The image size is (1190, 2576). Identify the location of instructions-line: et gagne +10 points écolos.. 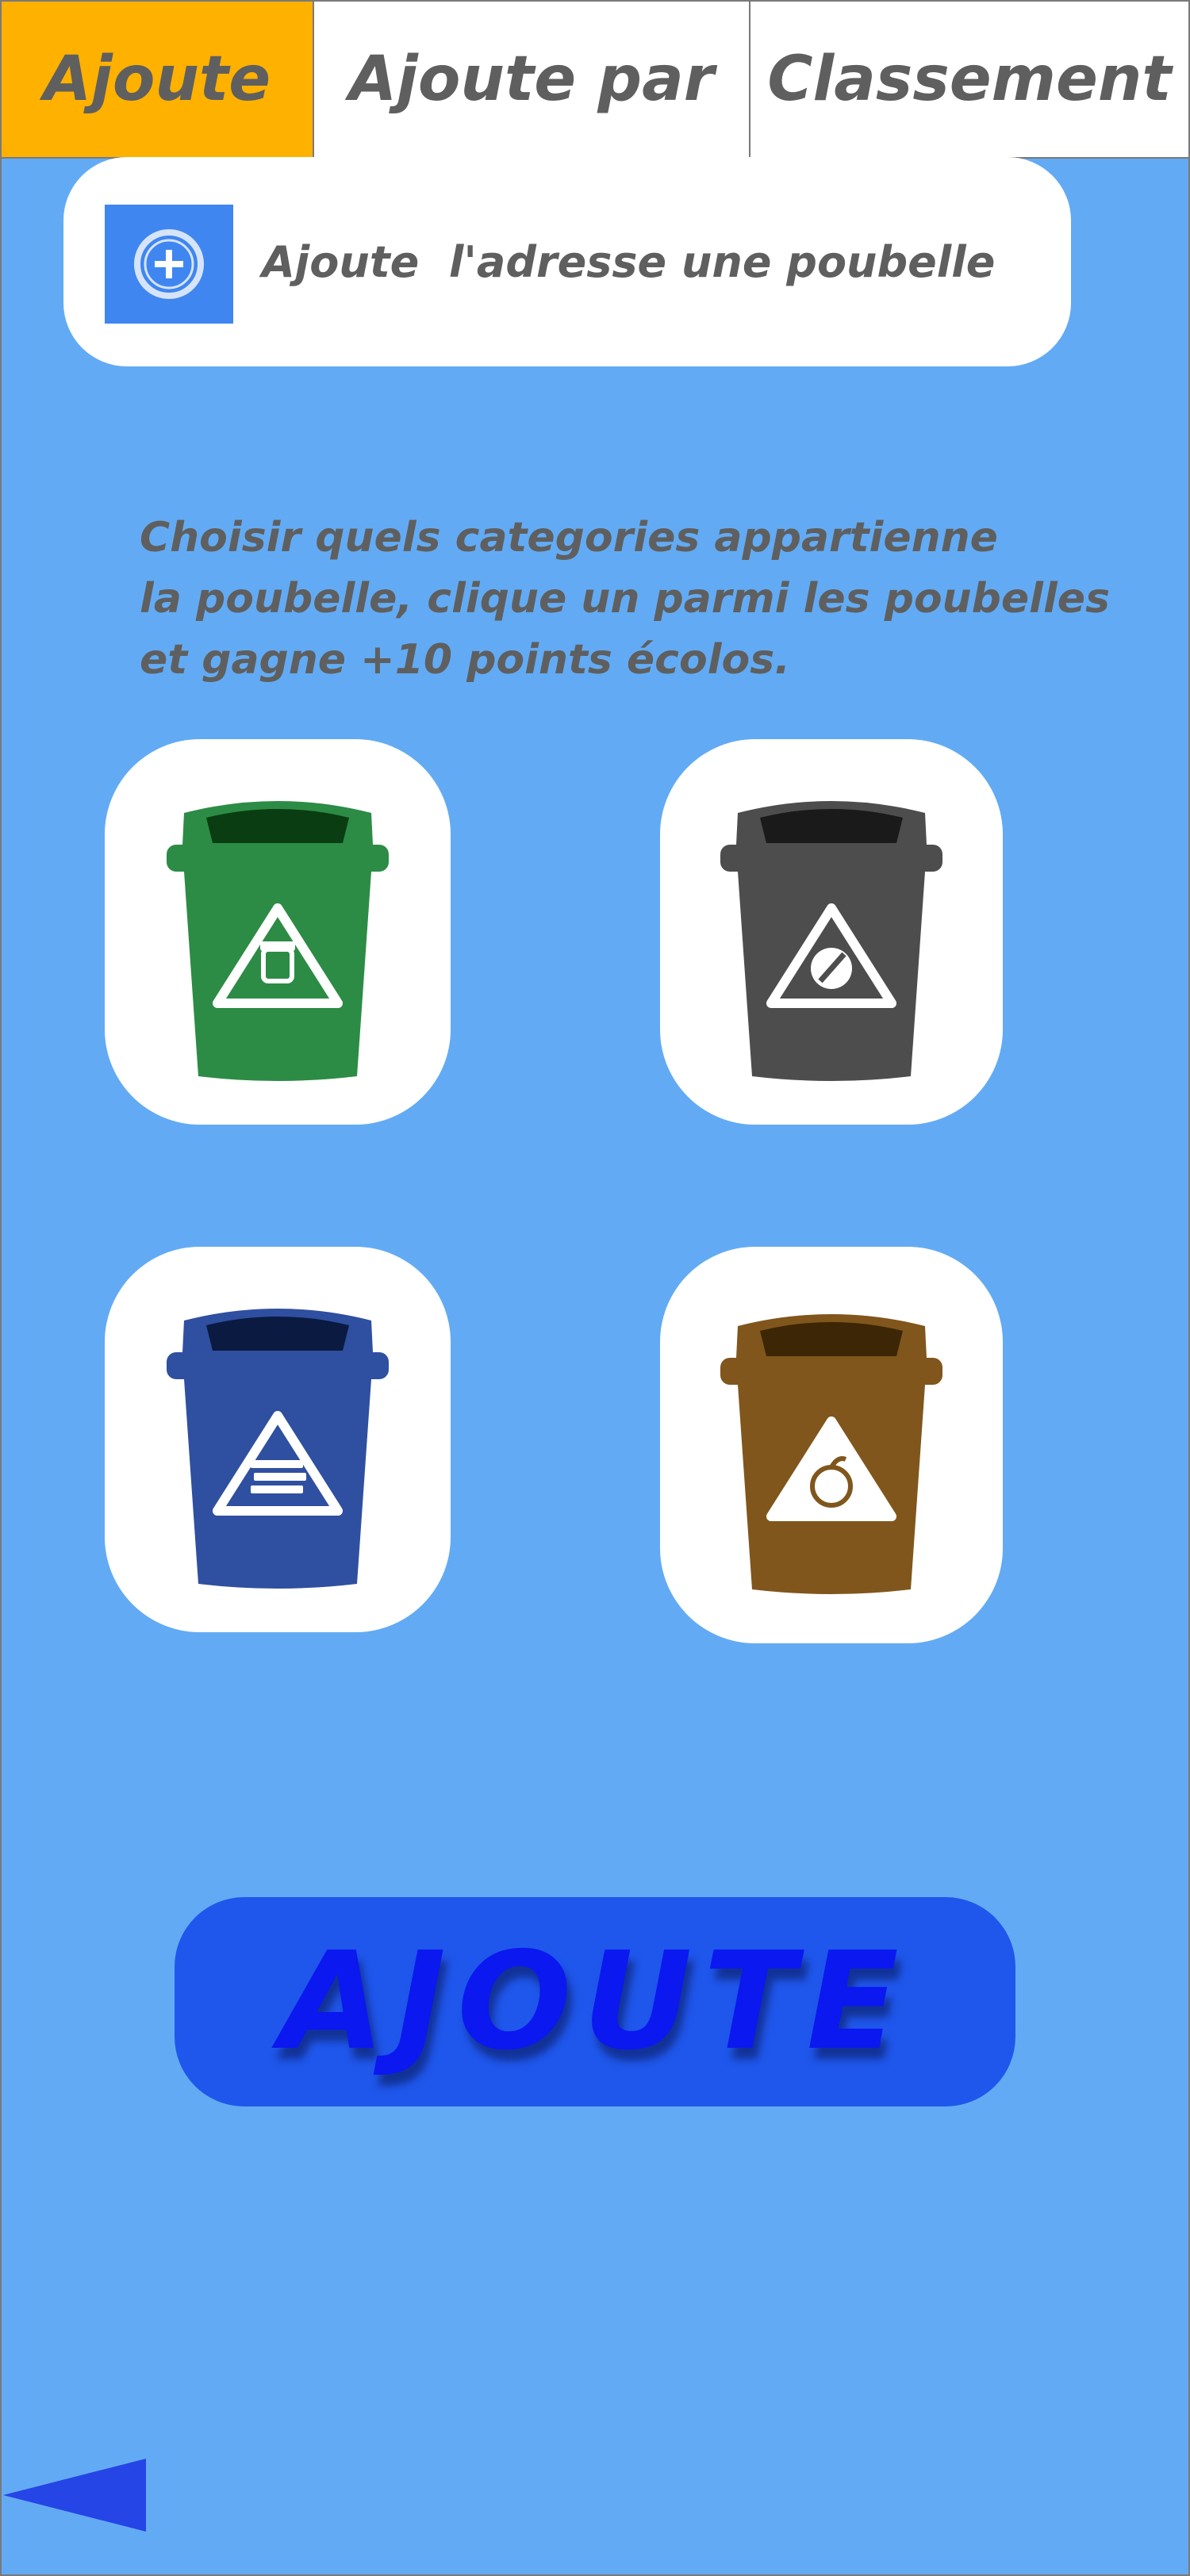
(465, 660).